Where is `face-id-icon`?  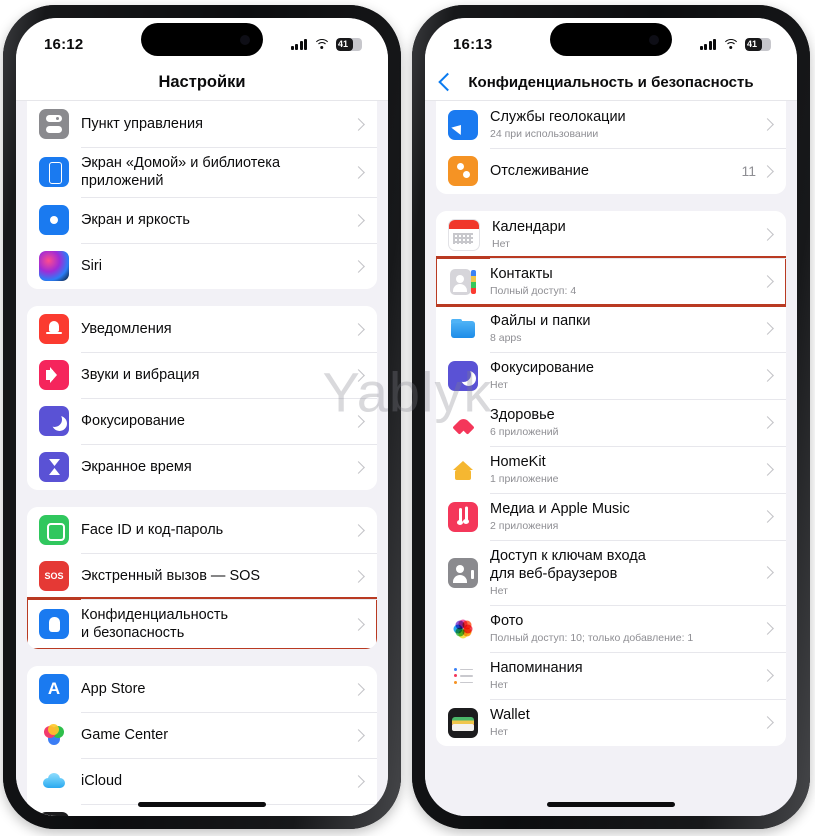 face-id-icon is located at coordinates (54, 530).